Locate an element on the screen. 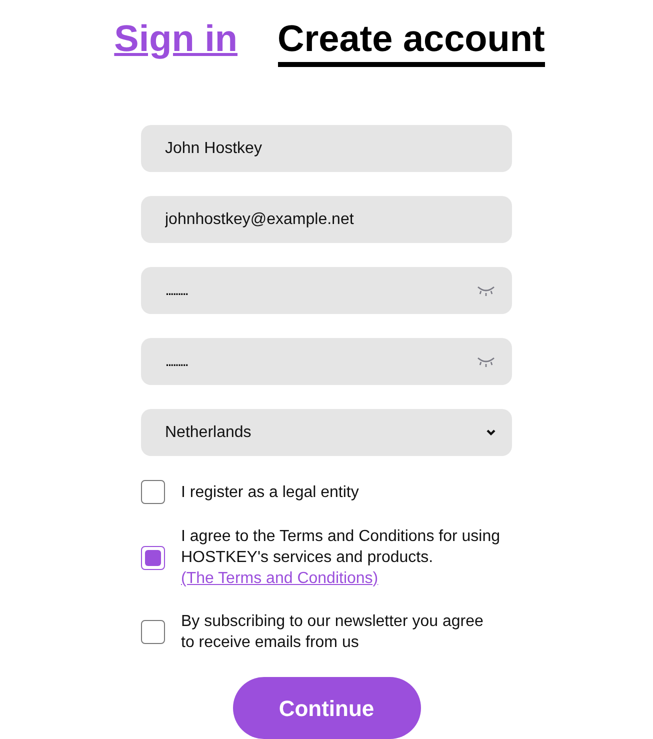 Image resolution: width=653 pixels, height=739 pixels. continue-button: Continue is located at coordinates (326, 708).